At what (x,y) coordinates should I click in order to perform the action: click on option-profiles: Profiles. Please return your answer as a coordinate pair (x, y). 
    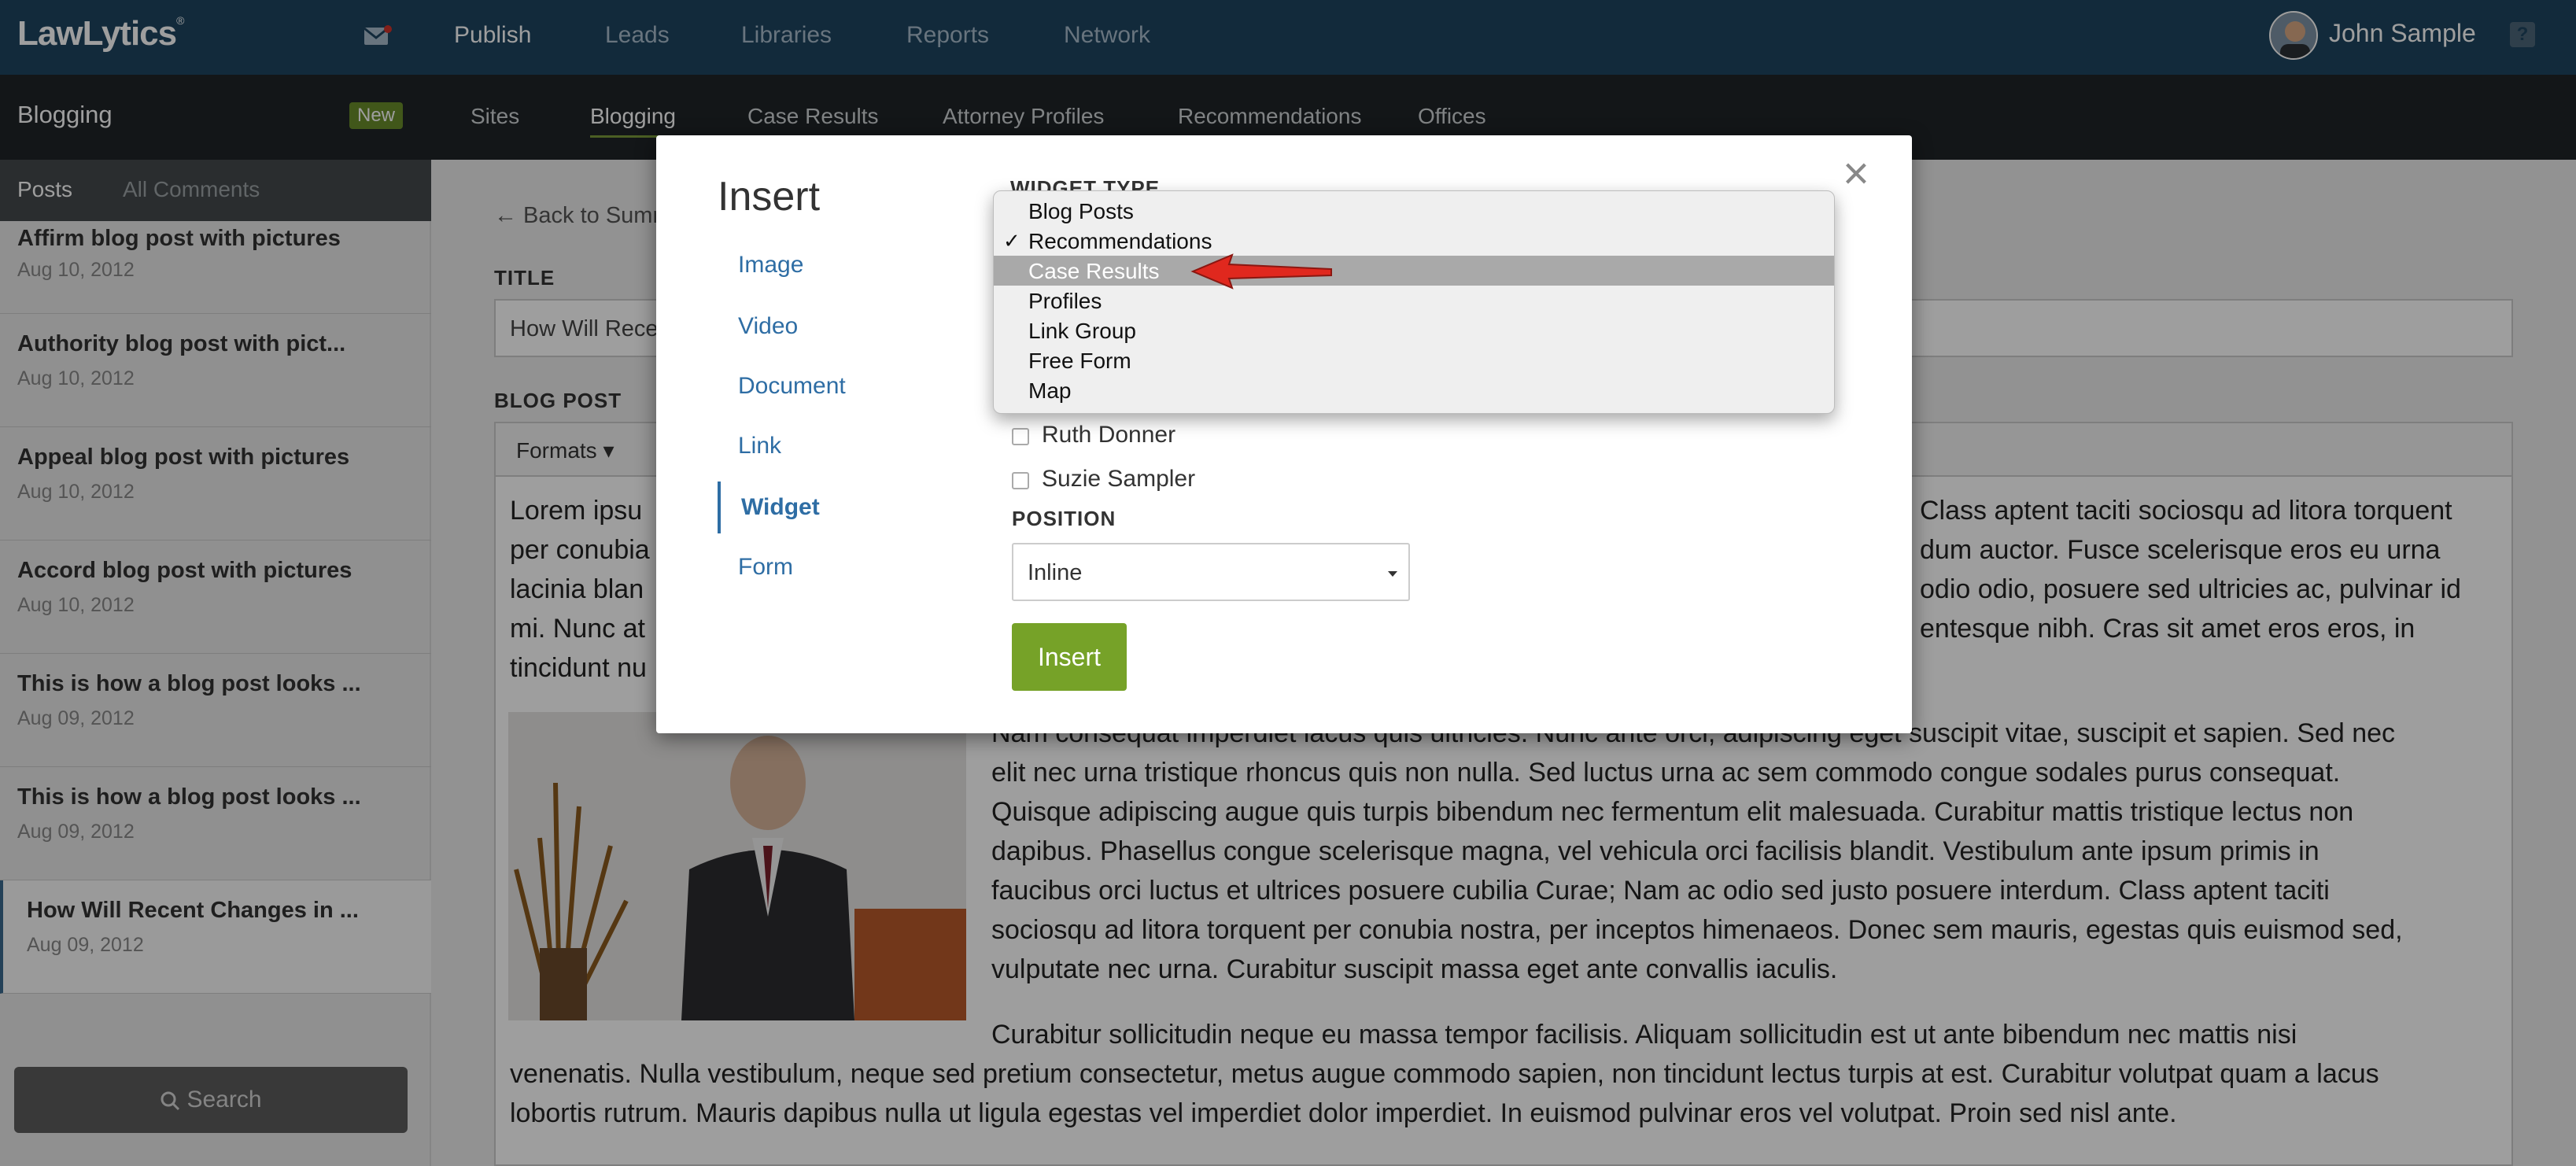
    Looking at the image, I should click on (1414, 300).